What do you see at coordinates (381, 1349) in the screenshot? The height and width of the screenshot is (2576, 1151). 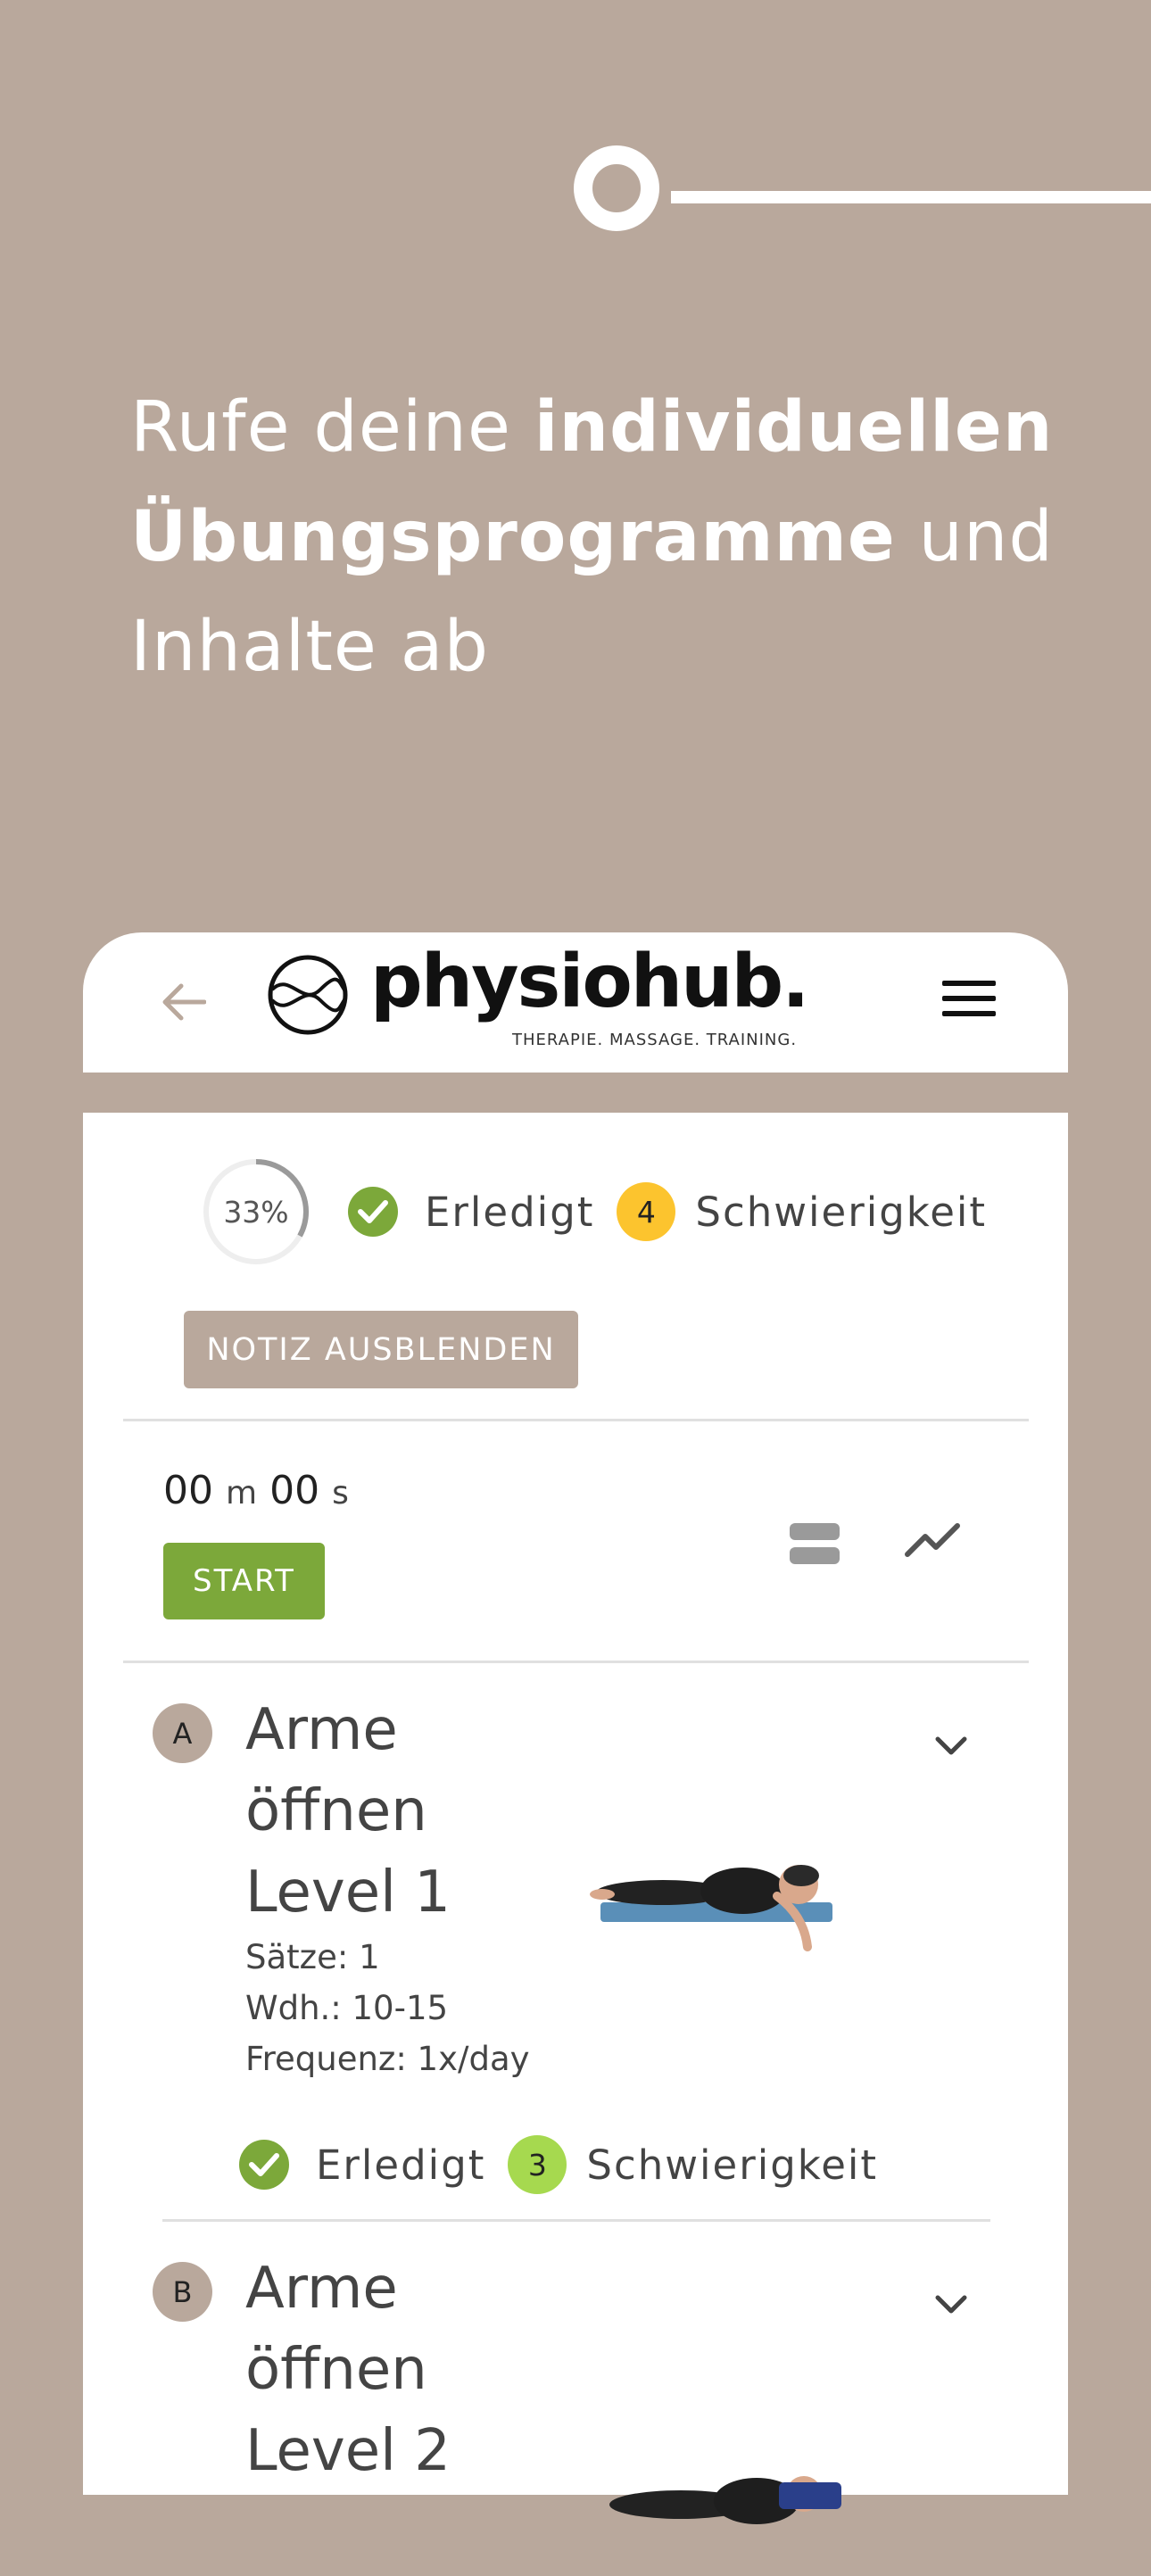 I see `hide-note-button: NOTIZ AUSBLENDEN` at bounding box center [381, 1349].